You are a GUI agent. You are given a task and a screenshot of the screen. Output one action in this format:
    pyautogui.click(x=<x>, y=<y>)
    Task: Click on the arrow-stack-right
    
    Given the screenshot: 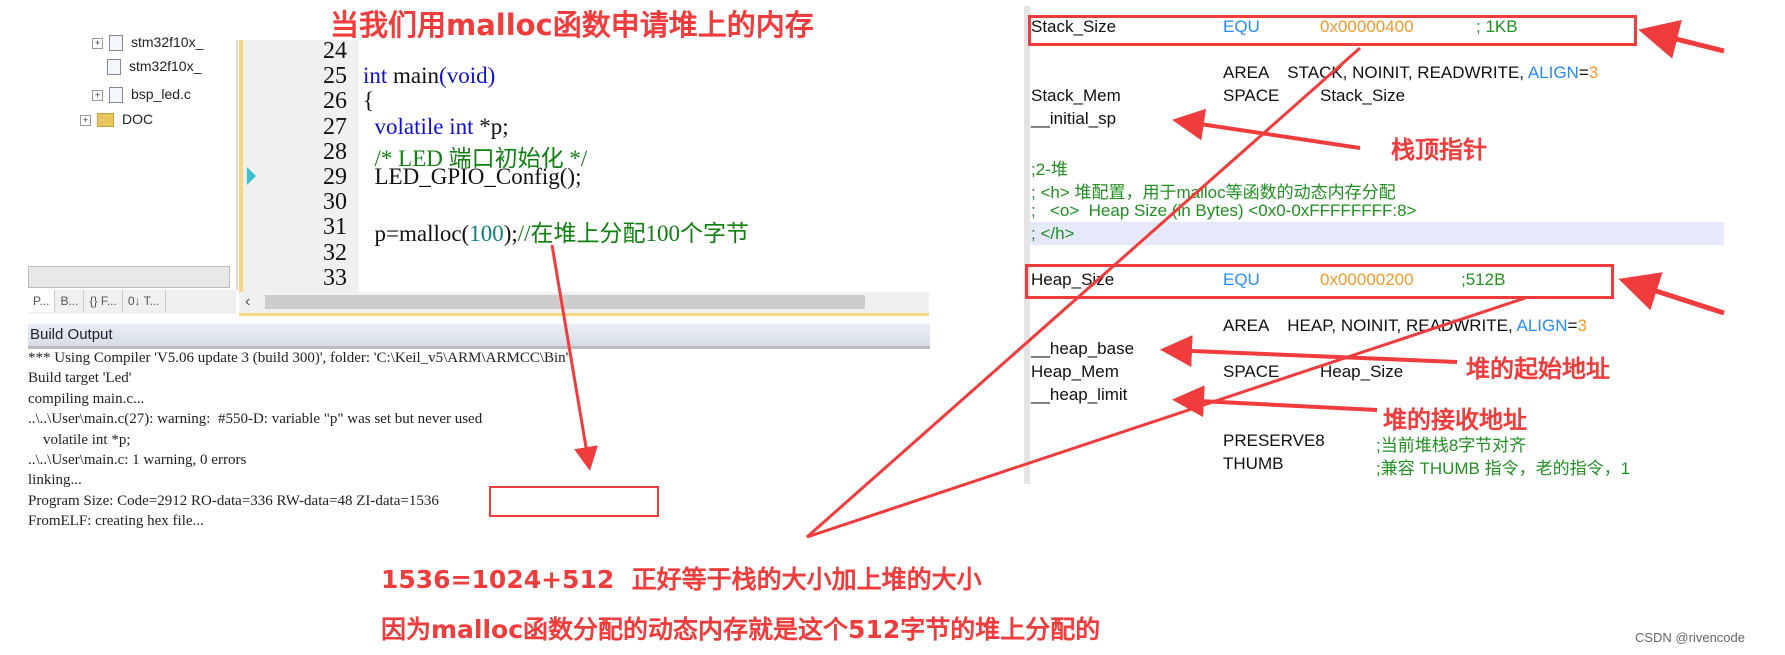 What is the action you would take?
    pyautogui.click(x=1681, y=39)
    